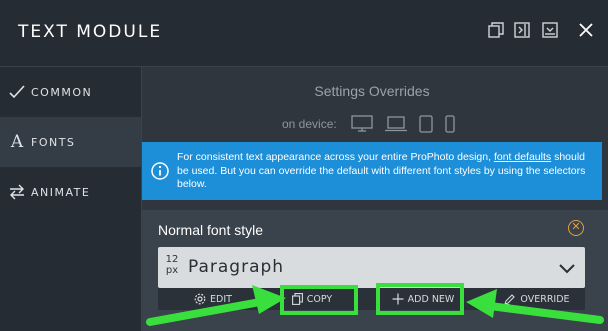 This screenshot has width=608, height=331. Describe the element at coordinates (375, 305) in the screenshot. I see `annotation-arrows` at that location.